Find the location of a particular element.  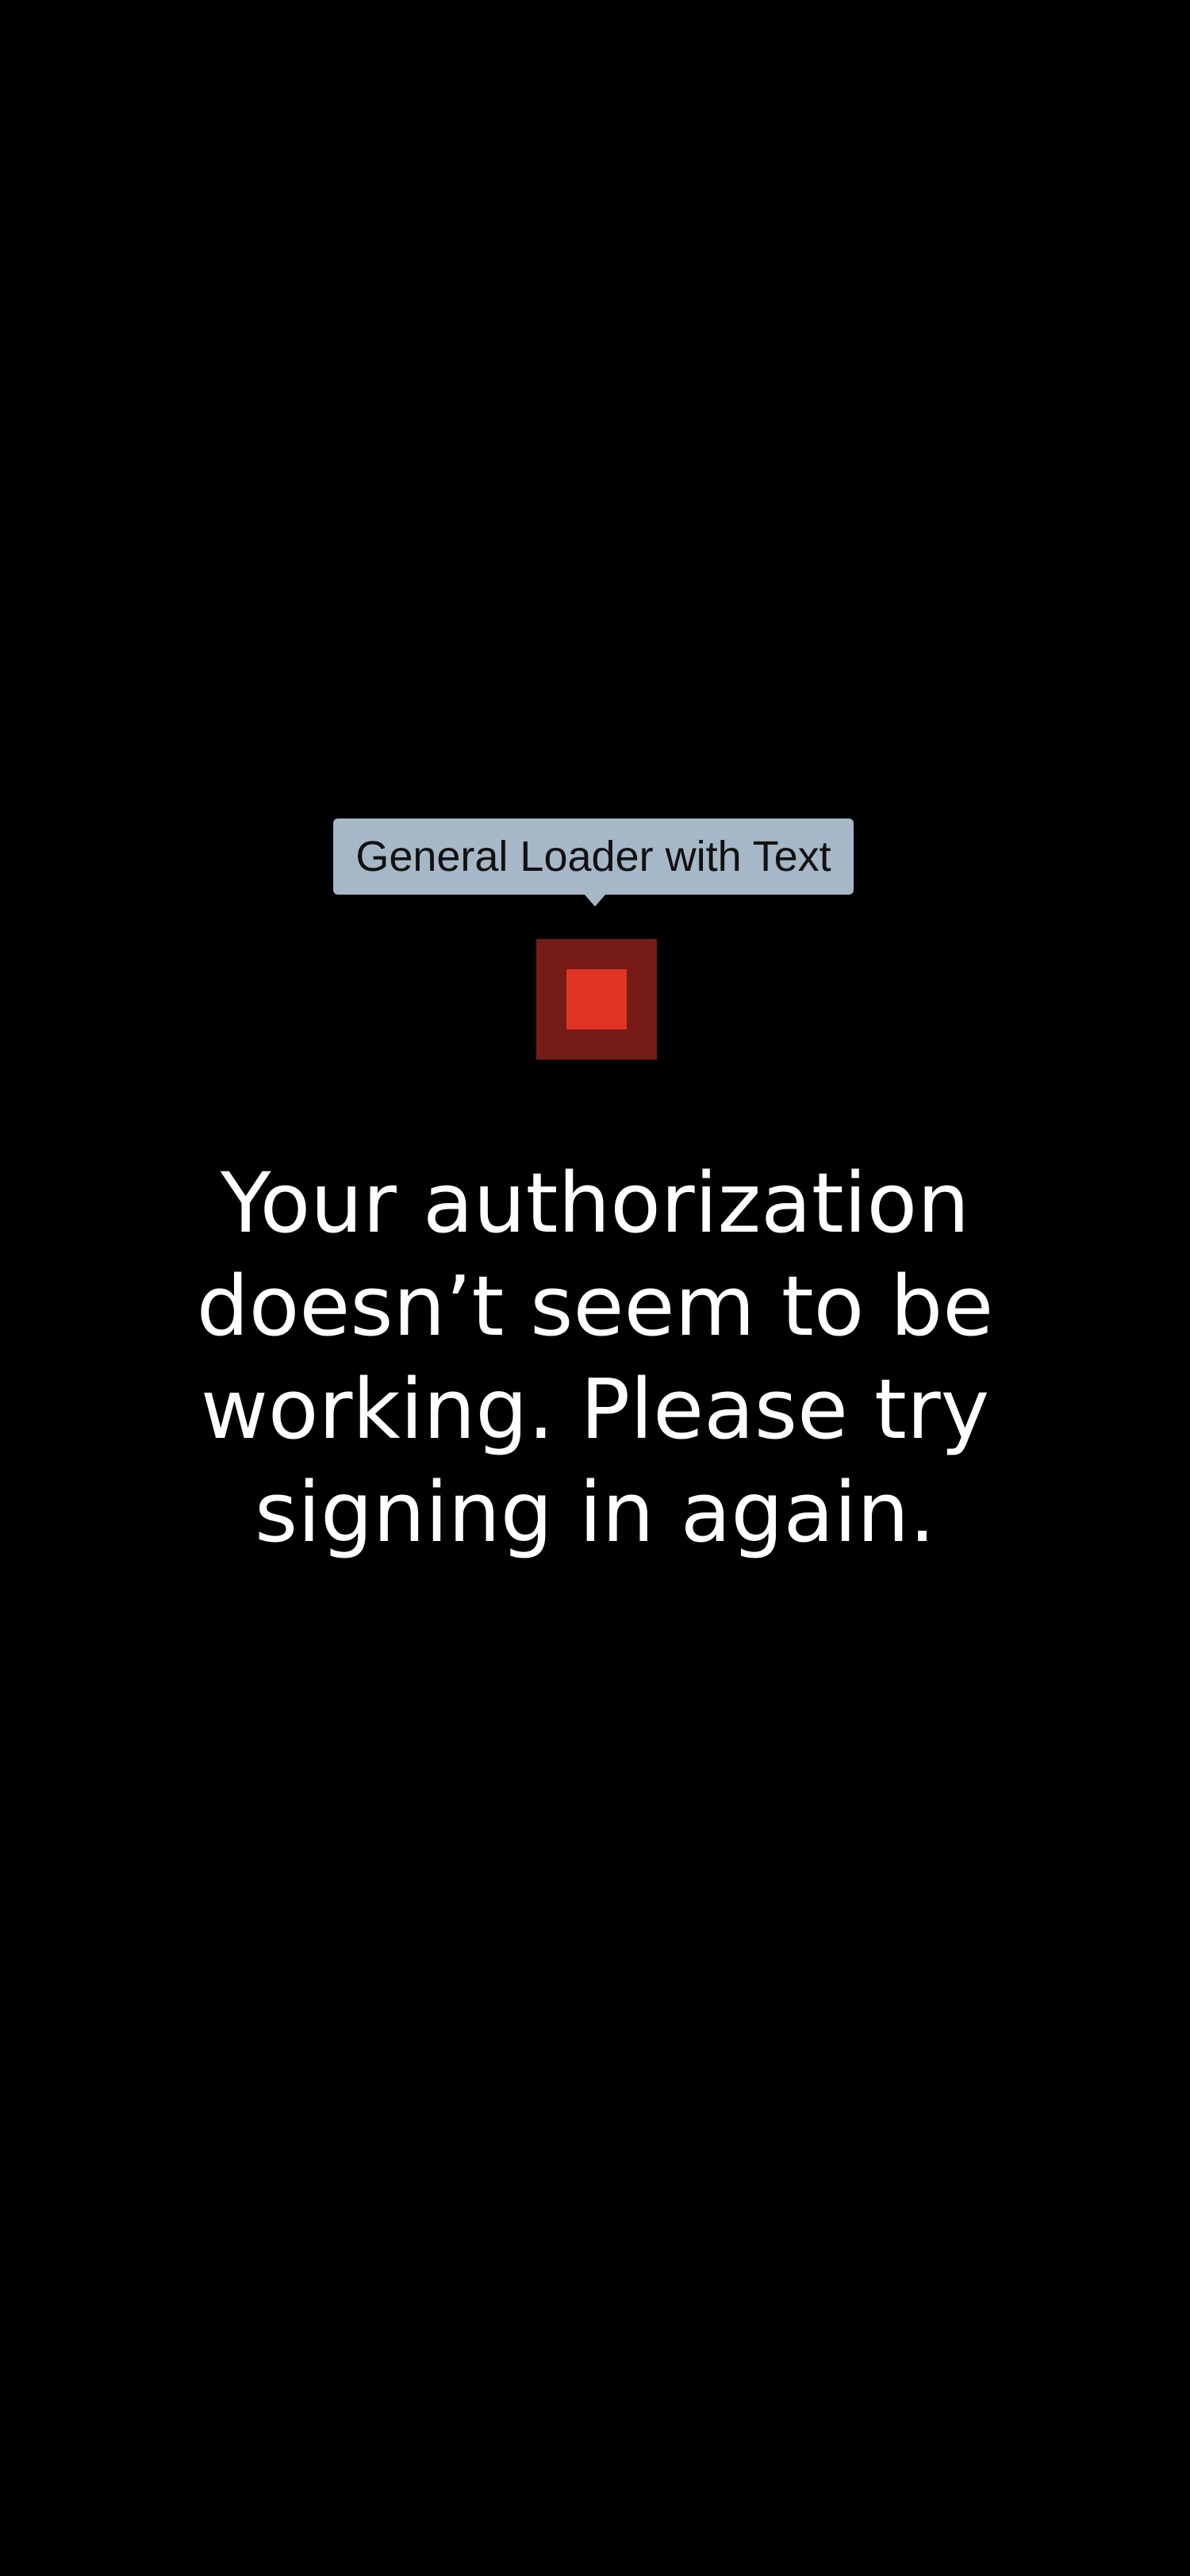

square-loader-icon is located at coordinates (596, 1000).